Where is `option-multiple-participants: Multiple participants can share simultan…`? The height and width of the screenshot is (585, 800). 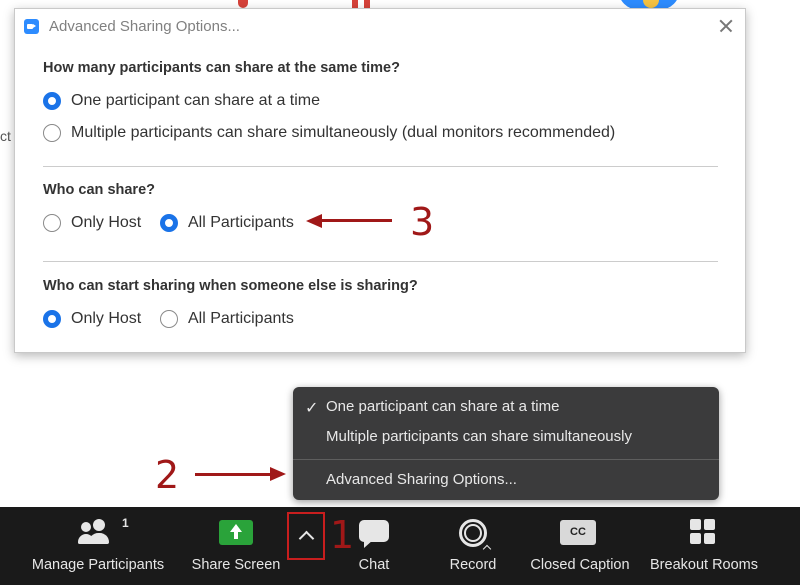 option-multiple-participants: Multiple participants can share simultan… is located at coordinates (329, 133).